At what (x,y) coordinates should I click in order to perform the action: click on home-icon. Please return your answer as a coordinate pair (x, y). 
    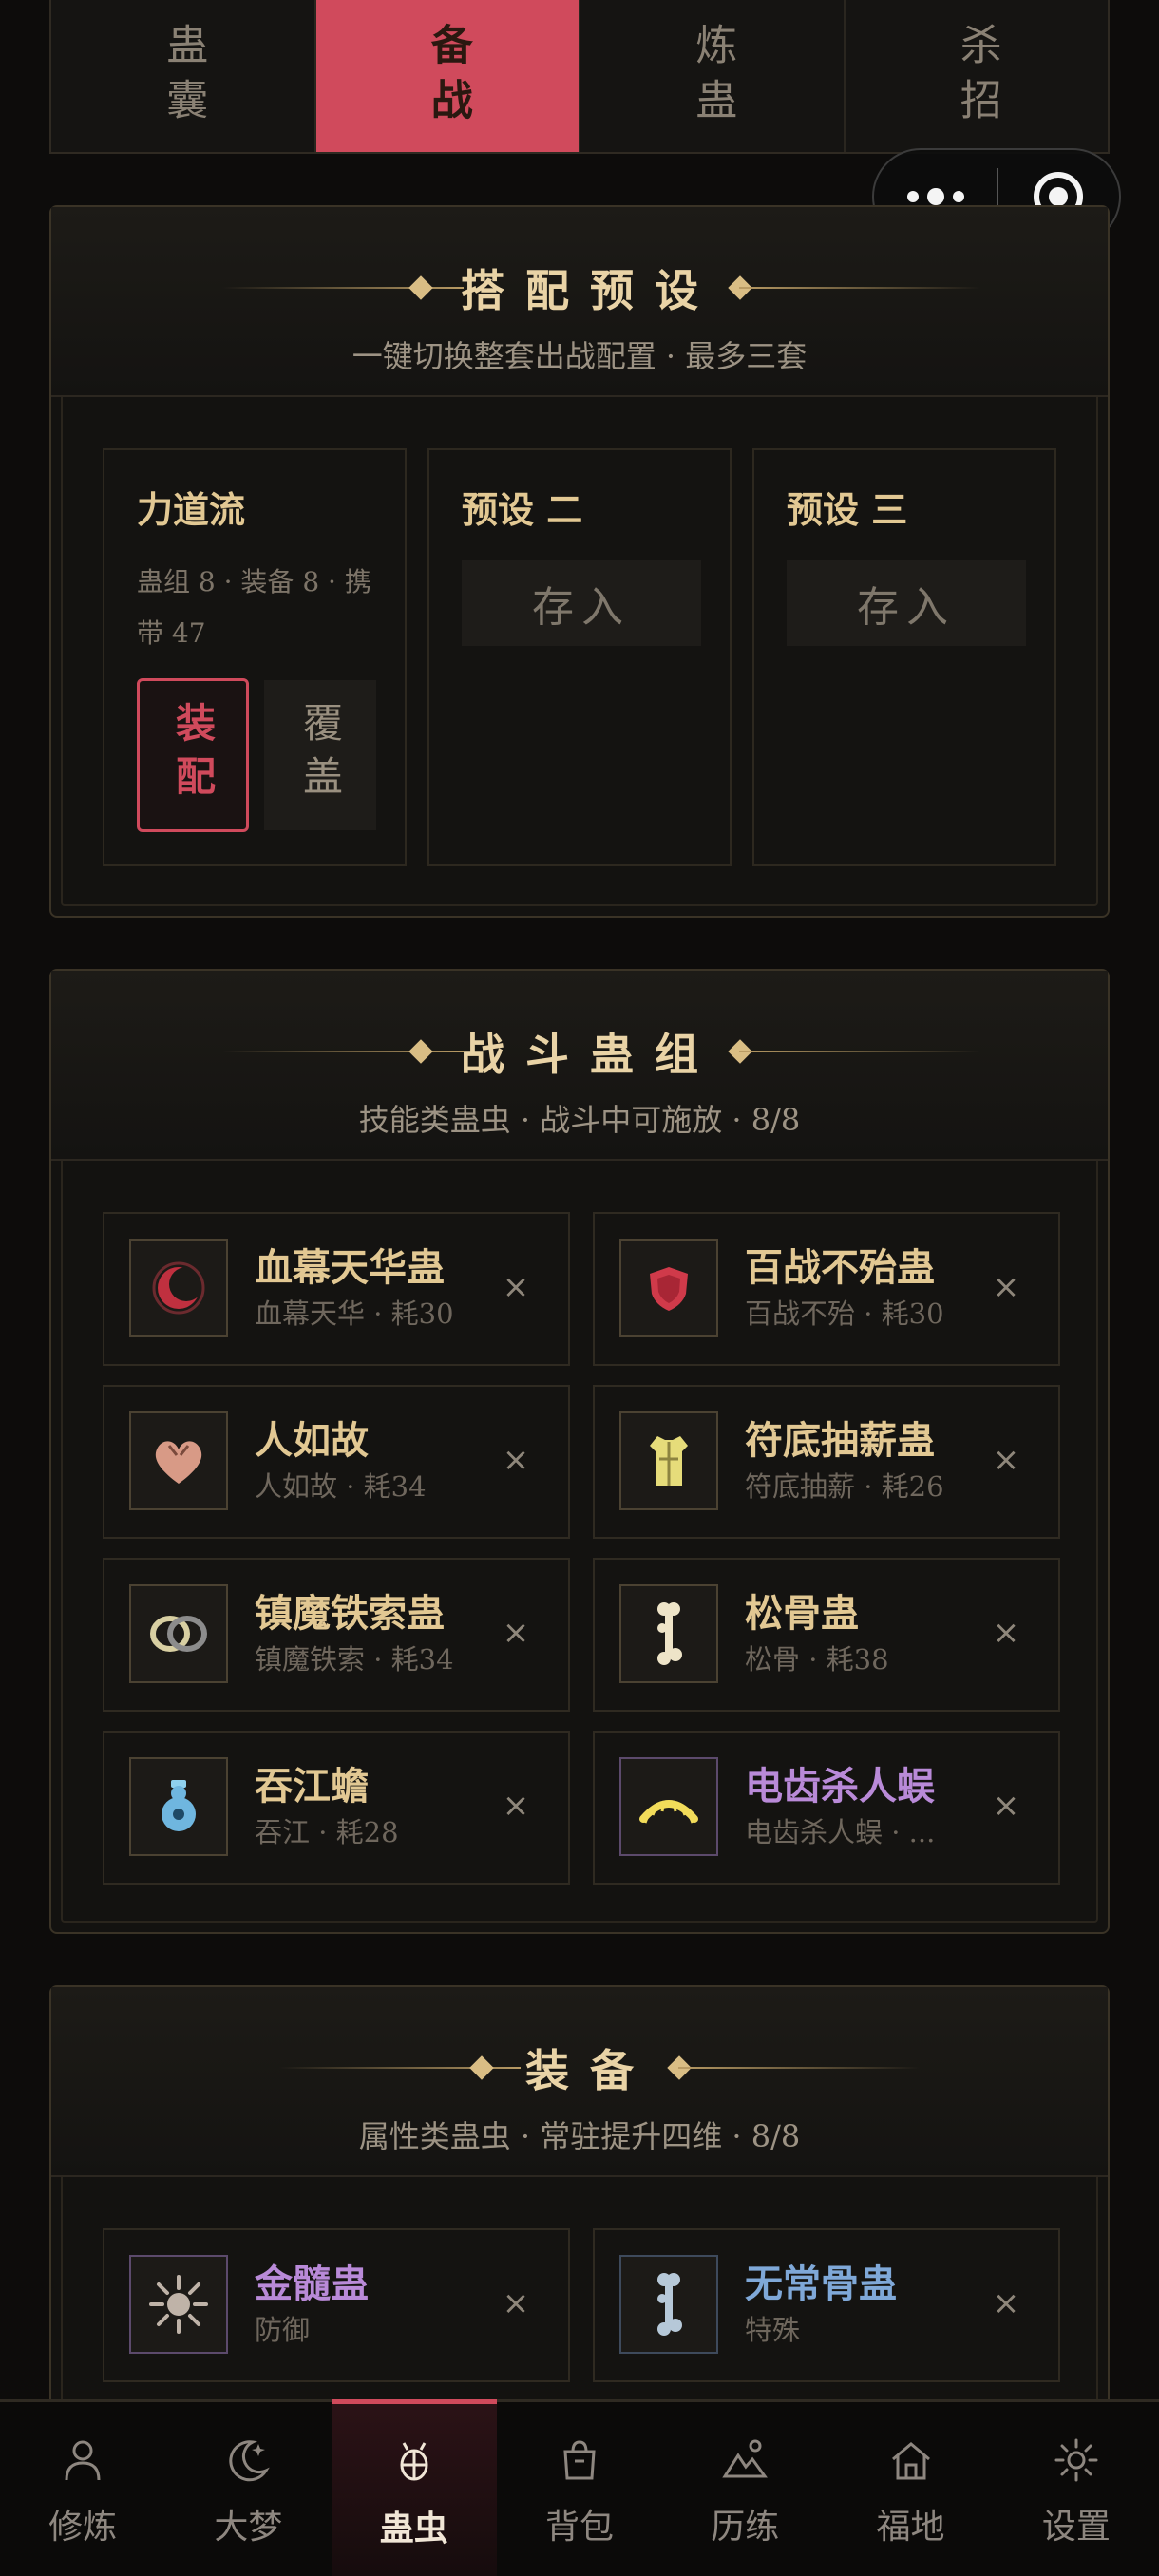
    Looking at the image, I should click on (910, 2461).